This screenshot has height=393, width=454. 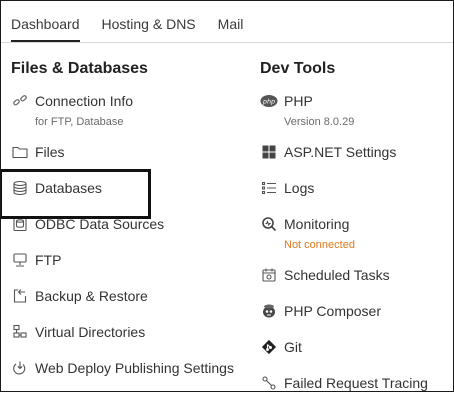 I want to click on monitoring-link: Monitoring Not connected, so click(x=355, y=235).